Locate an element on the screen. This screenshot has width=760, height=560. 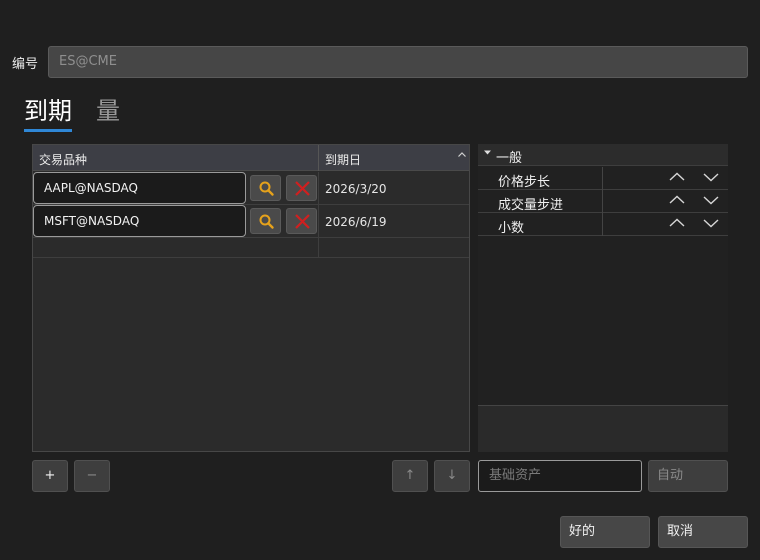
property-group-header: 一般 is located at coordinates (603, 155).